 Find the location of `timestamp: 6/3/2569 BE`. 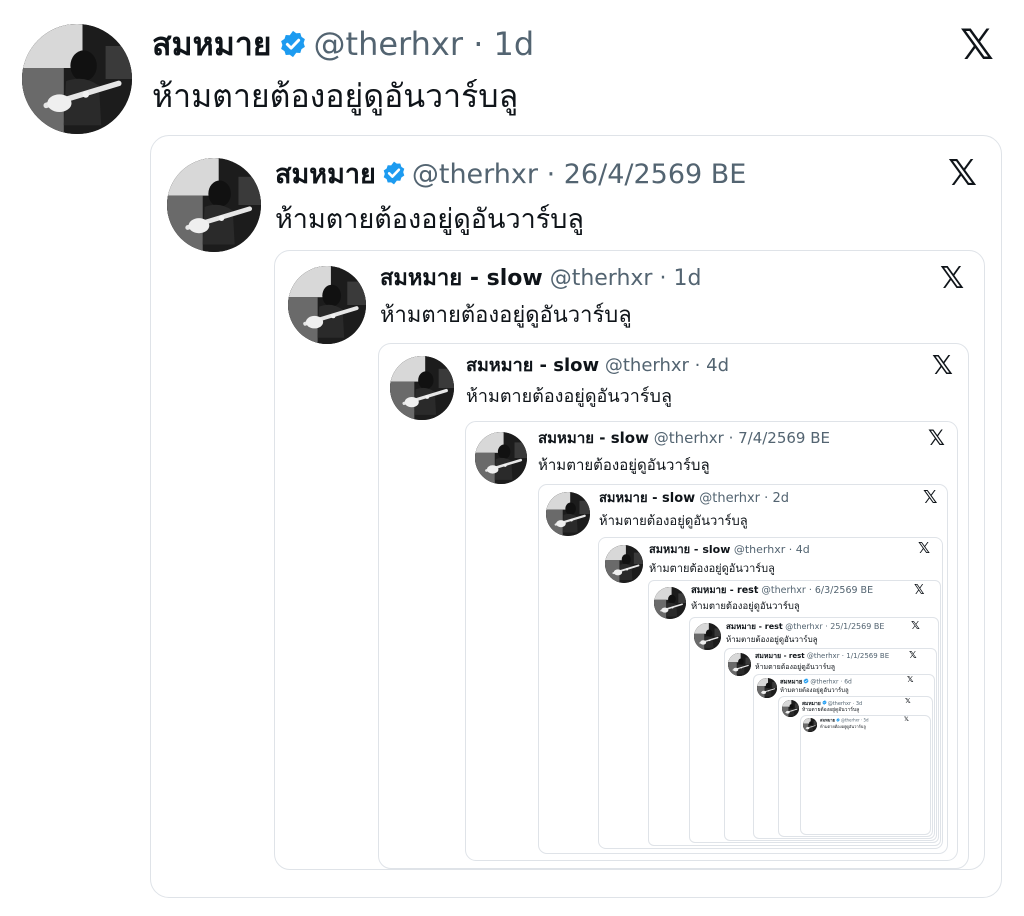

timestamp: 6/3/2569 BE is located at coordinates (844, 590).